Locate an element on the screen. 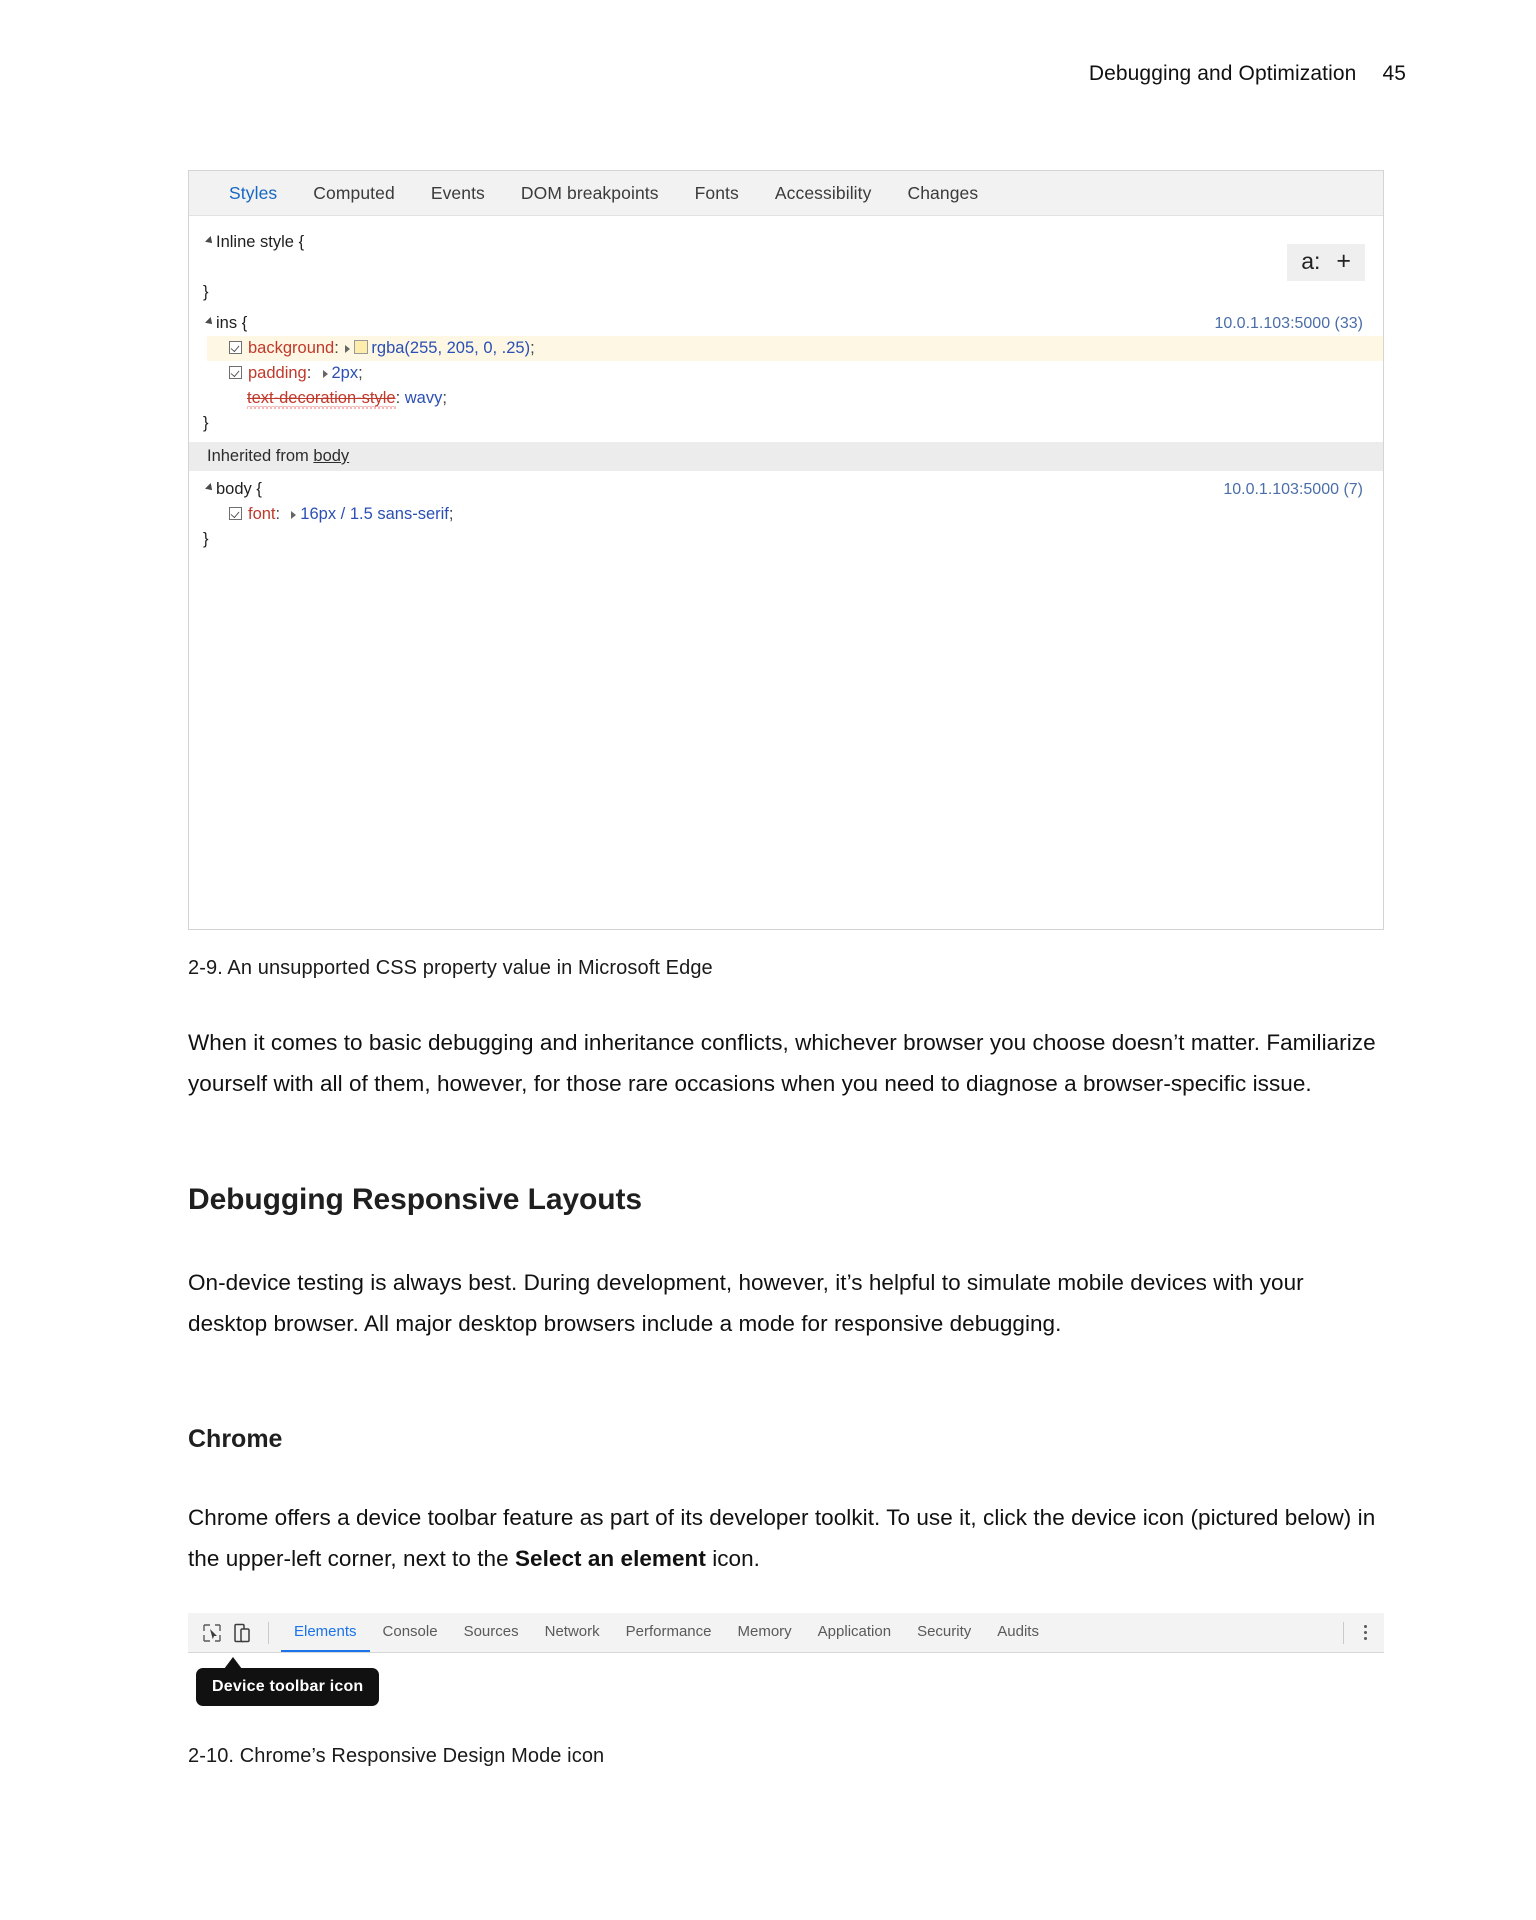  rule-empty-line is located at coordinates (795, 267).